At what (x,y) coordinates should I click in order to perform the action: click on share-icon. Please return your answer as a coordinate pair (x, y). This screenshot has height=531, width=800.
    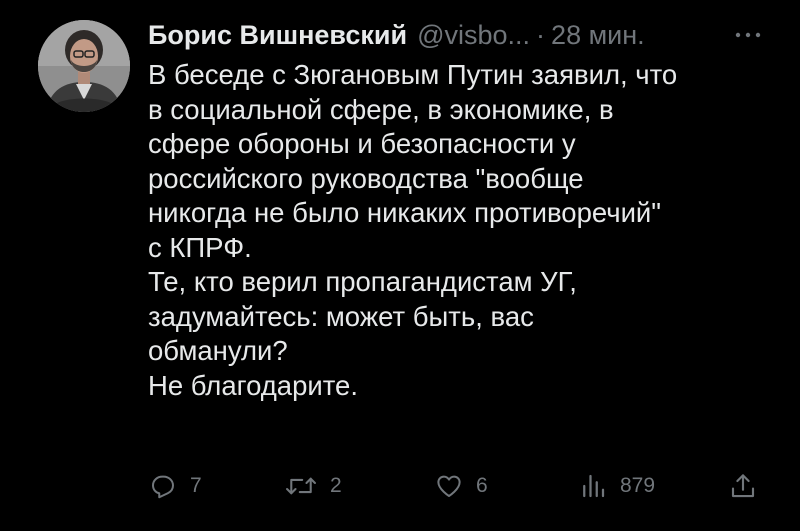
    Looking at the image, I should click on (743, 486).